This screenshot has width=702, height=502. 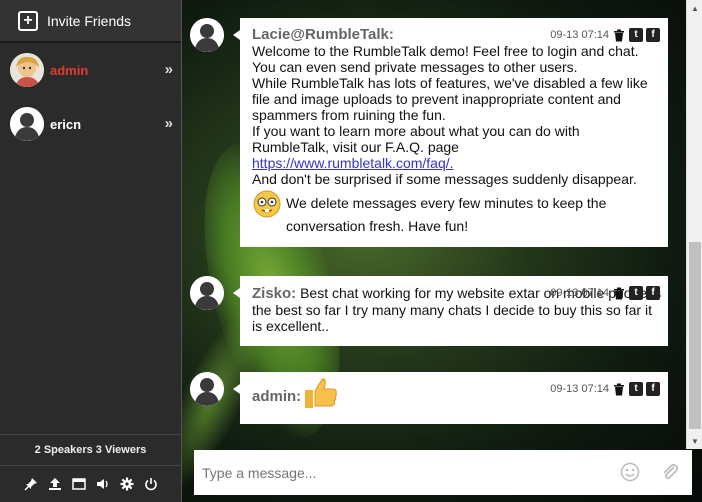 What do you see at coordinates (321, 394) in the screenshot?
I see `thumbs-up-icon` at bounding box center [321, 394].